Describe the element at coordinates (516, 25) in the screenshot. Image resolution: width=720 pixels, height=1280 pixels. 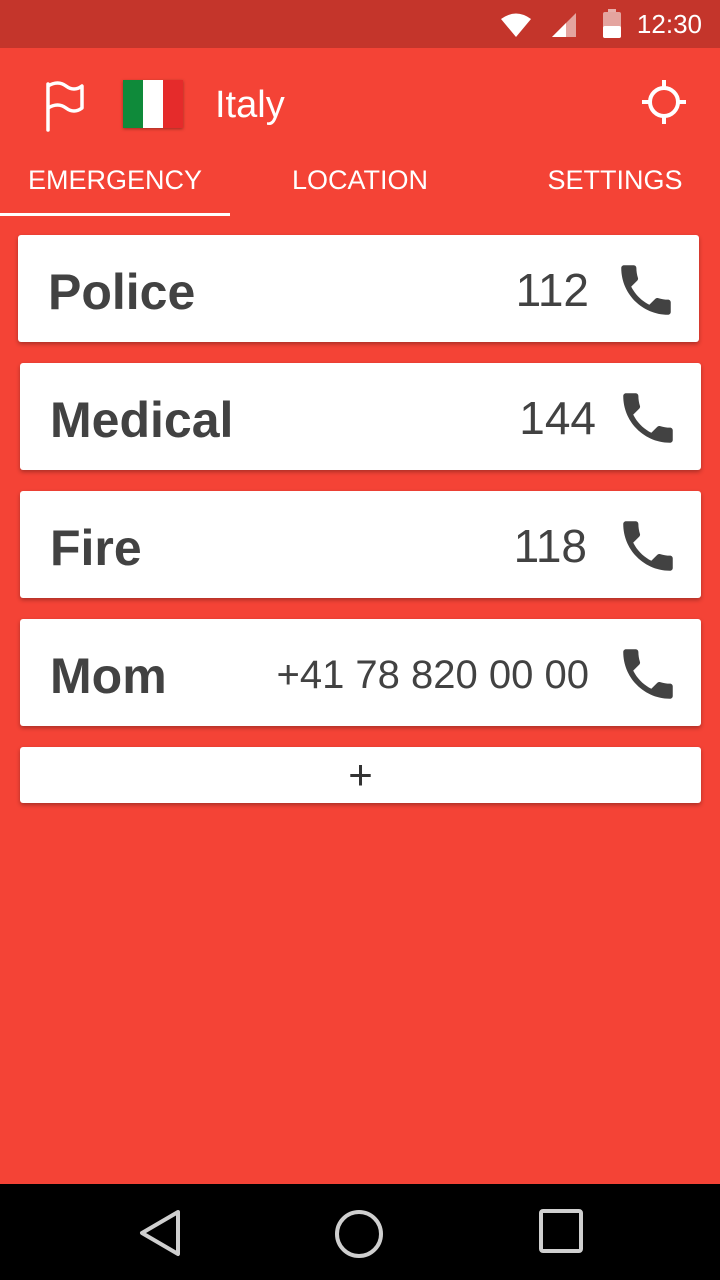
I see `wifi-icon` at that location.